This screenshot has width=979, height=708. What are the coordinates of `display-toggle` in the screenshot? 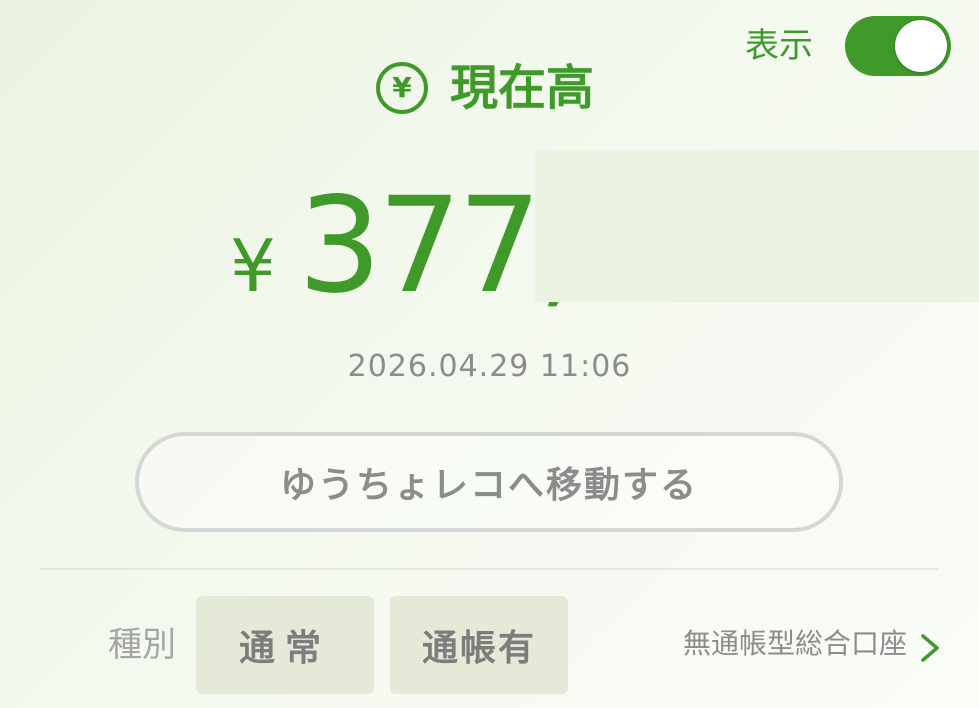 It's located at (898, 46).